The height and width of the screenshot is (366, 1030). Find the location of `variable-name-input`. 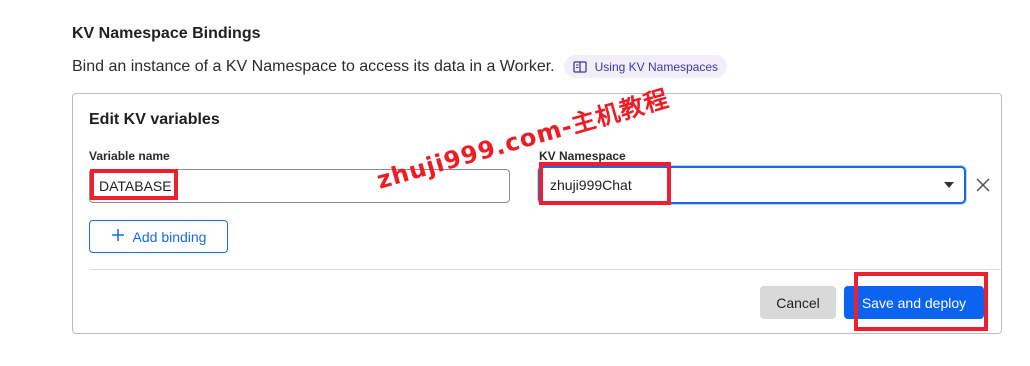

variable-name-input is located at coordinates (299, 186).